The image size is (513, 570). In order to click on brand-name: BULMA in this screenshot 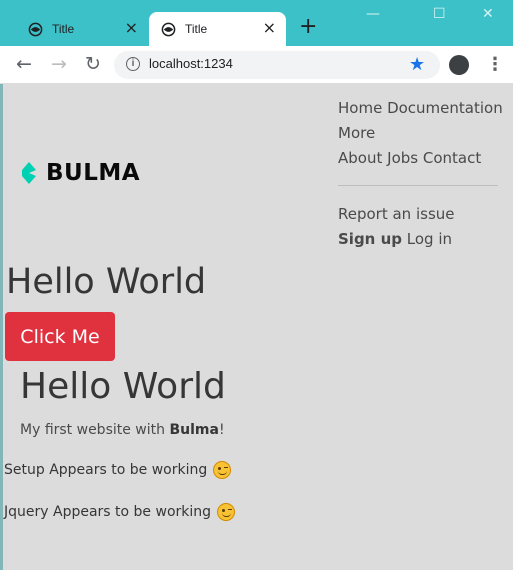, I will do `click(93, 173)`.